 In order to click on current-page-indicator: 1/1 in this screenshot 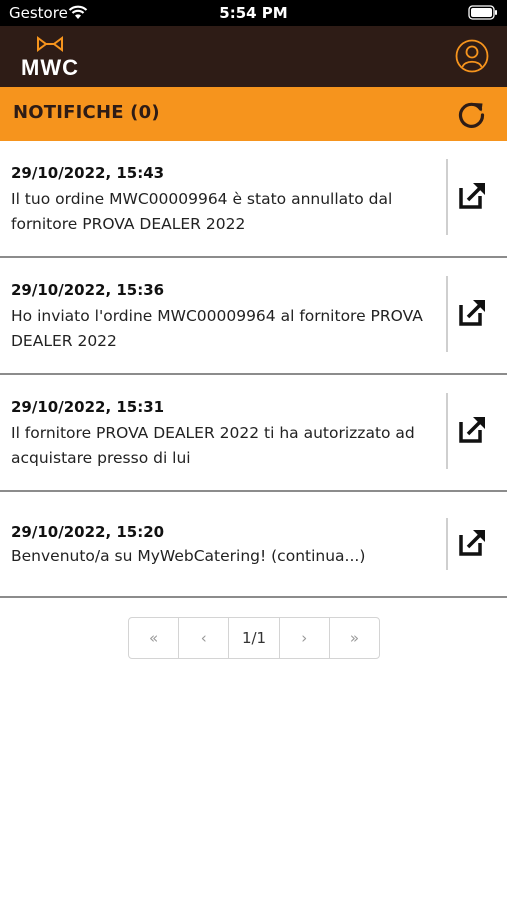, I will do `click(254, 638)`.